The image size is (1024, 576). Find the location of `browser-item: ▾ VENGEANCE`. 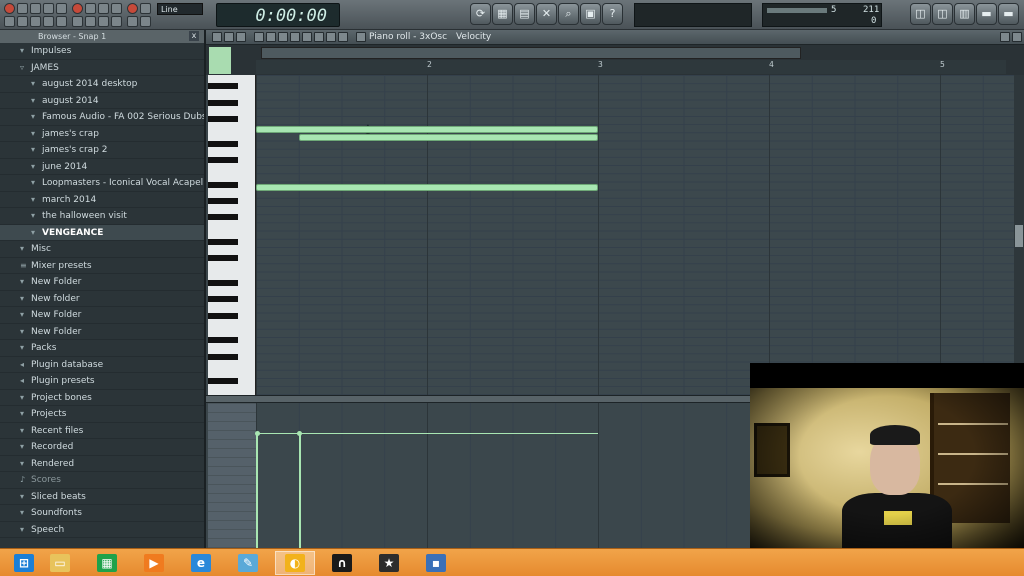

browser-item: ▾ VENGEANCE is located at coordinates (102, 232).